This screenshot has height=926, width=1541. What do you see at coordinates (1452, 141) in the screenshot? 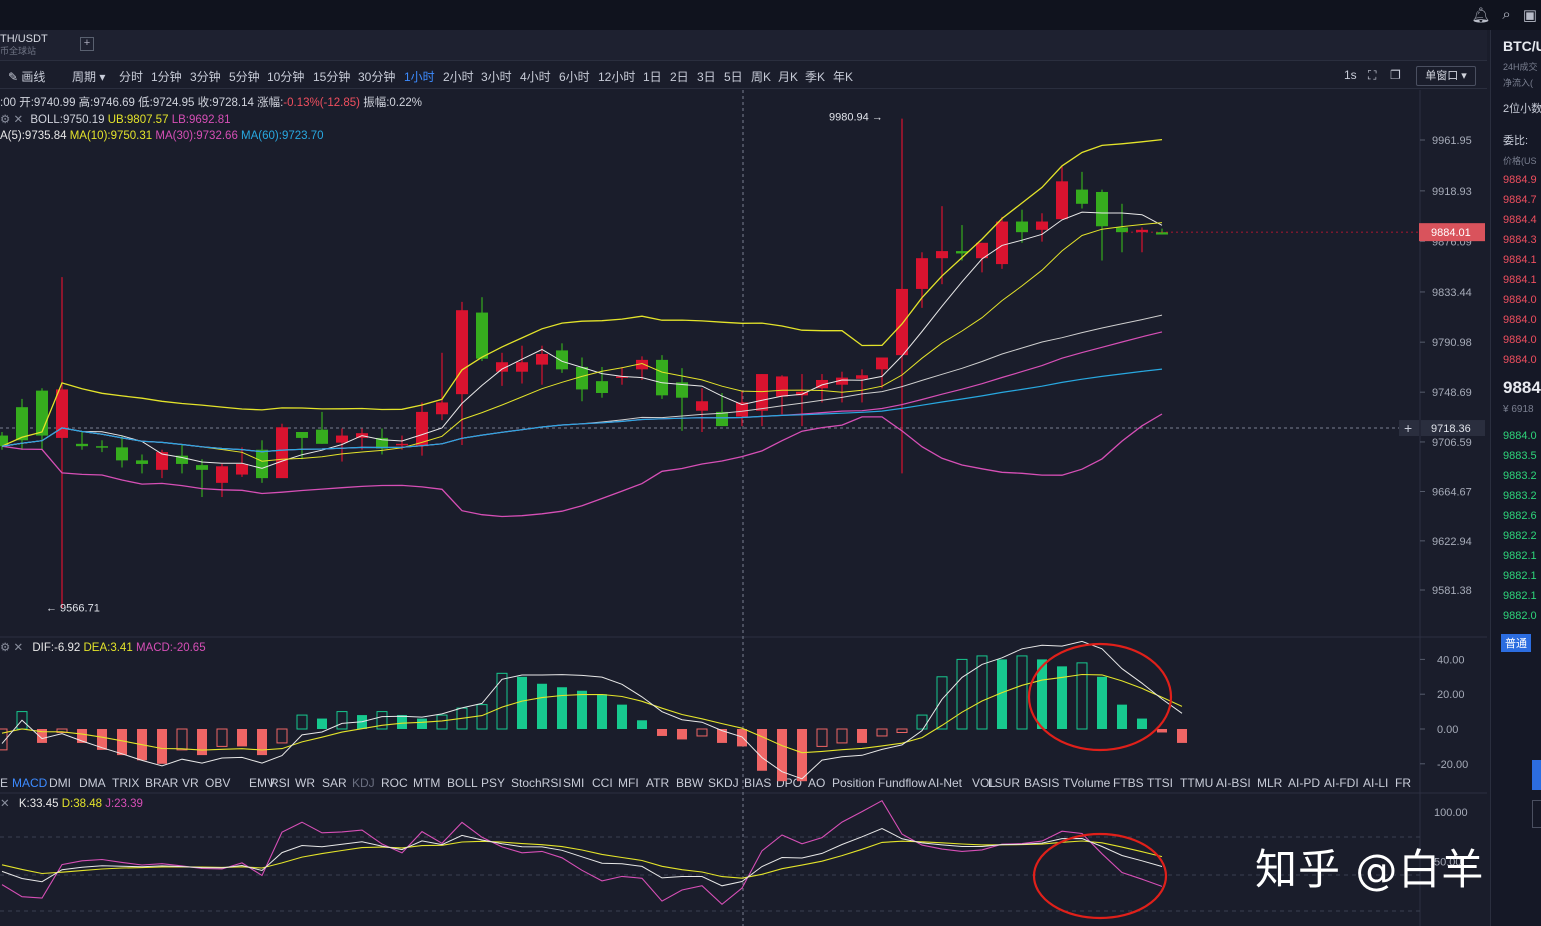
I see `price-tick-label: 9961.95` at bounding box center [1452, 141].